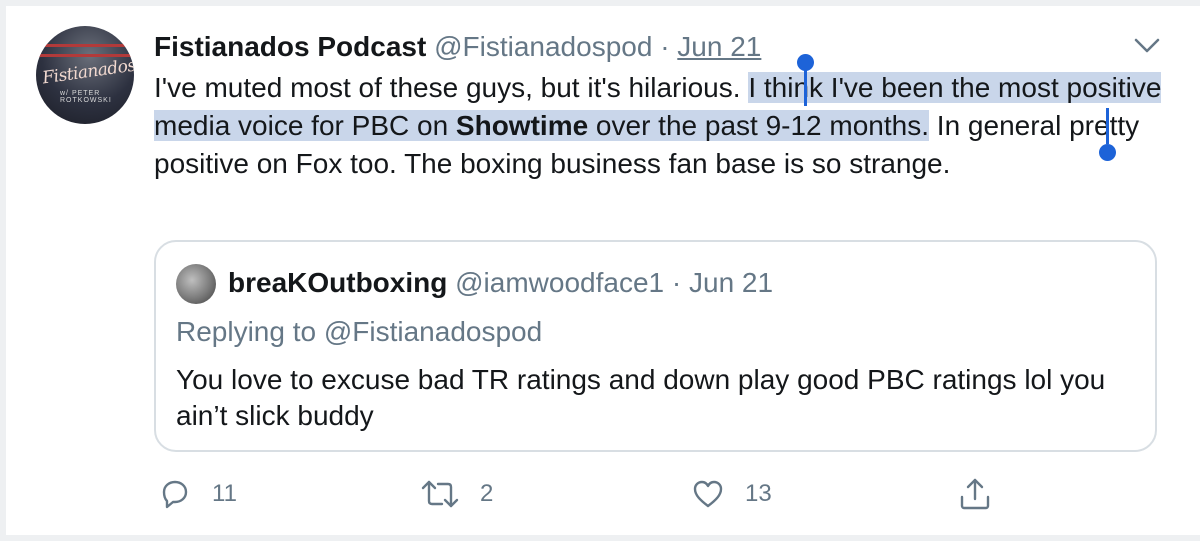  What do you see at coordinates (197, 494) in the screenshot?
I see `reply-button: 11` at bounding box center [197, 494].